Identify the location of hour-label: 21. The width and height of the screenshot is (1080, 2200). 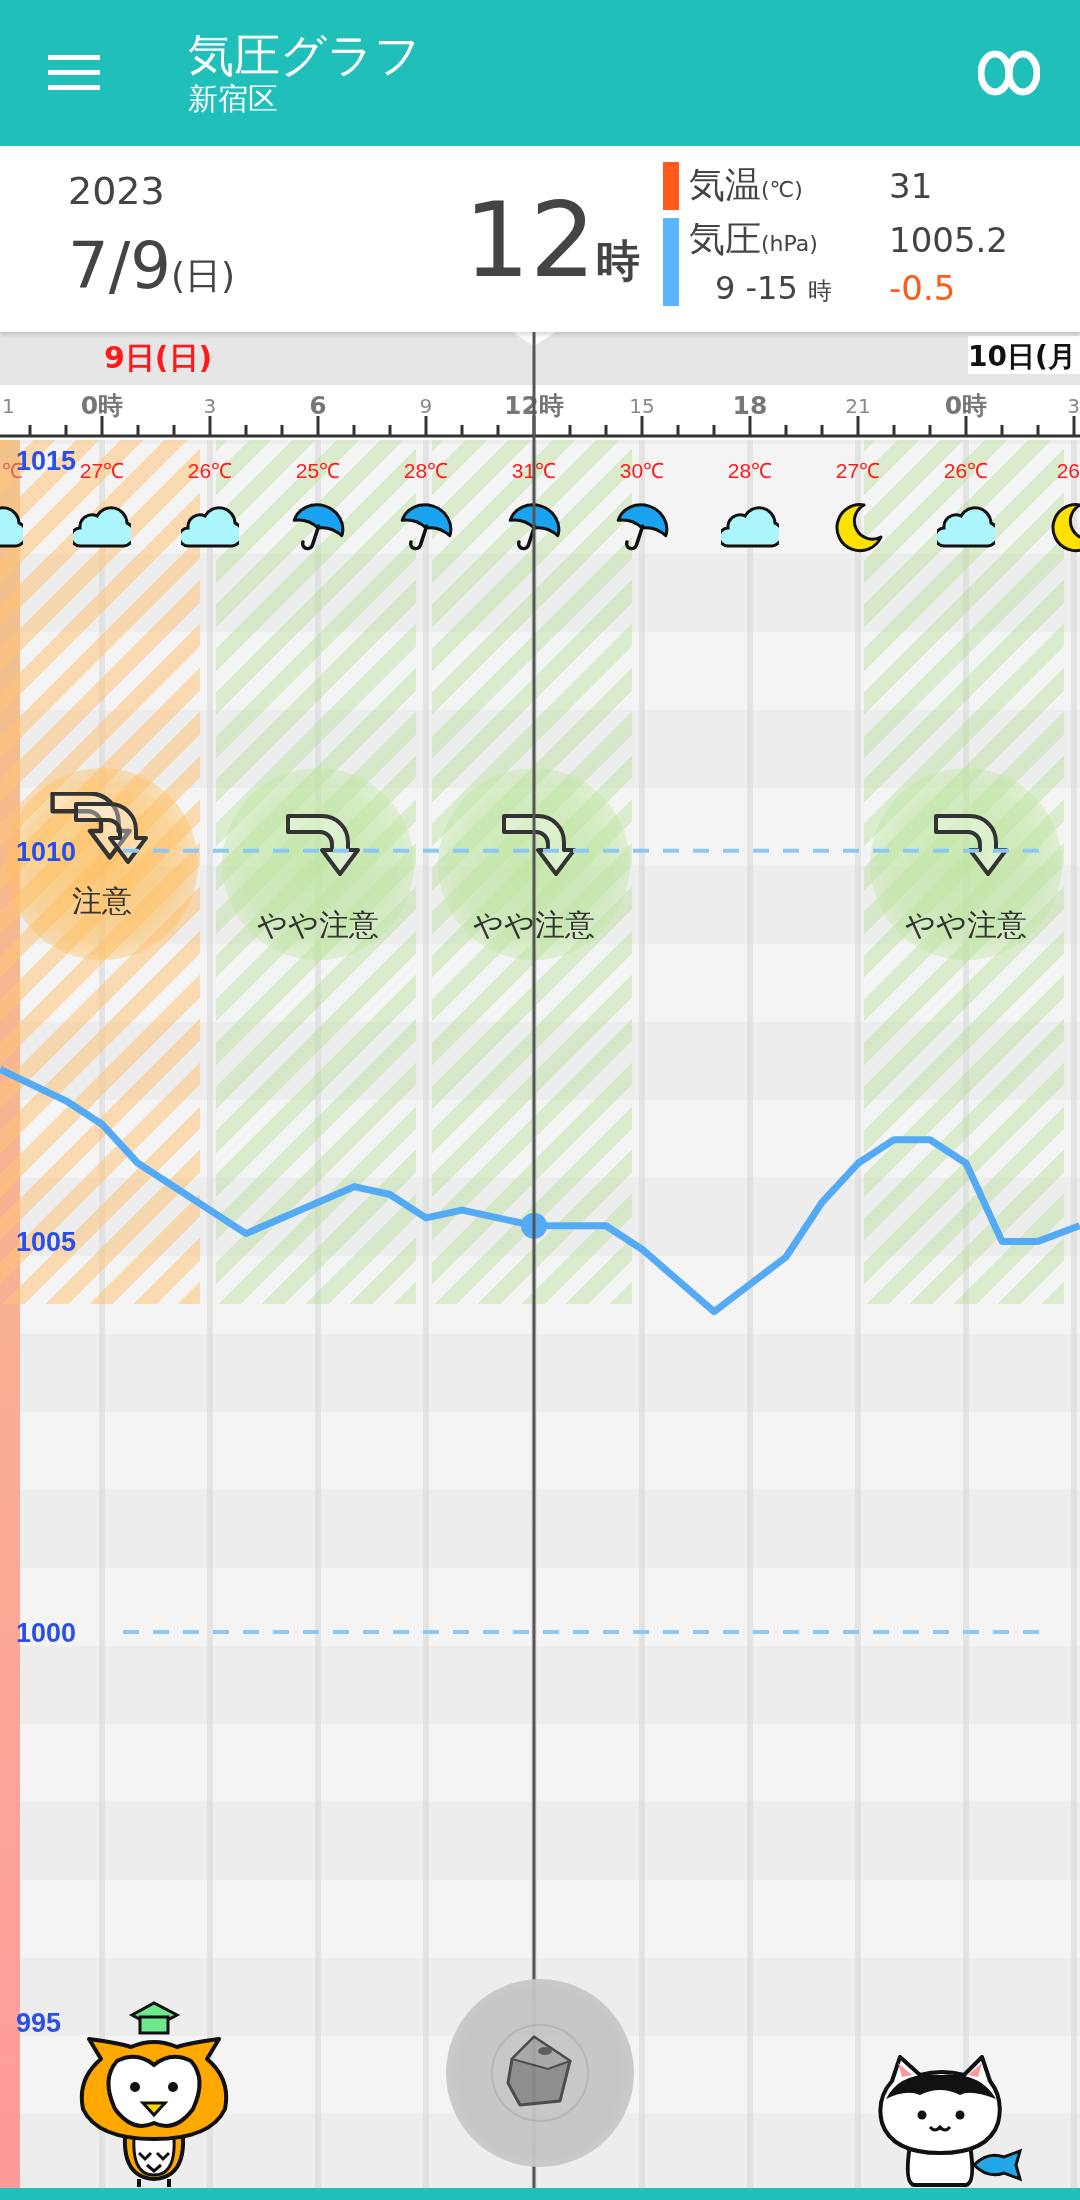
(858, 406).